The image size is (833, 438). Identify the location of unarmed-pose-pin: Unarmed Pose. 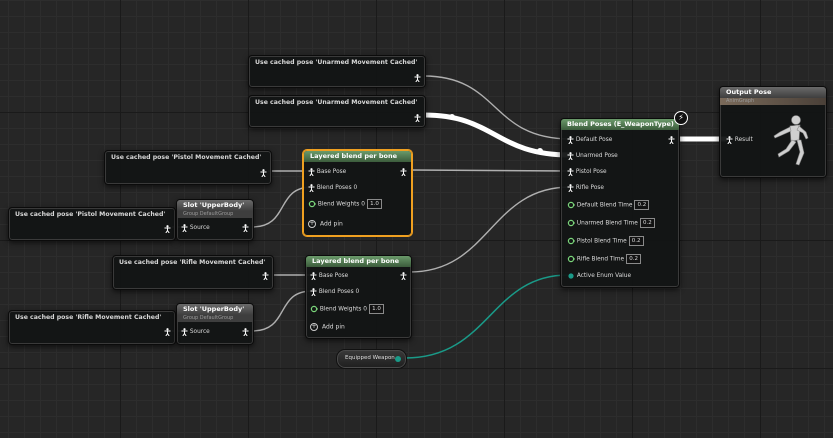
(592, 156).